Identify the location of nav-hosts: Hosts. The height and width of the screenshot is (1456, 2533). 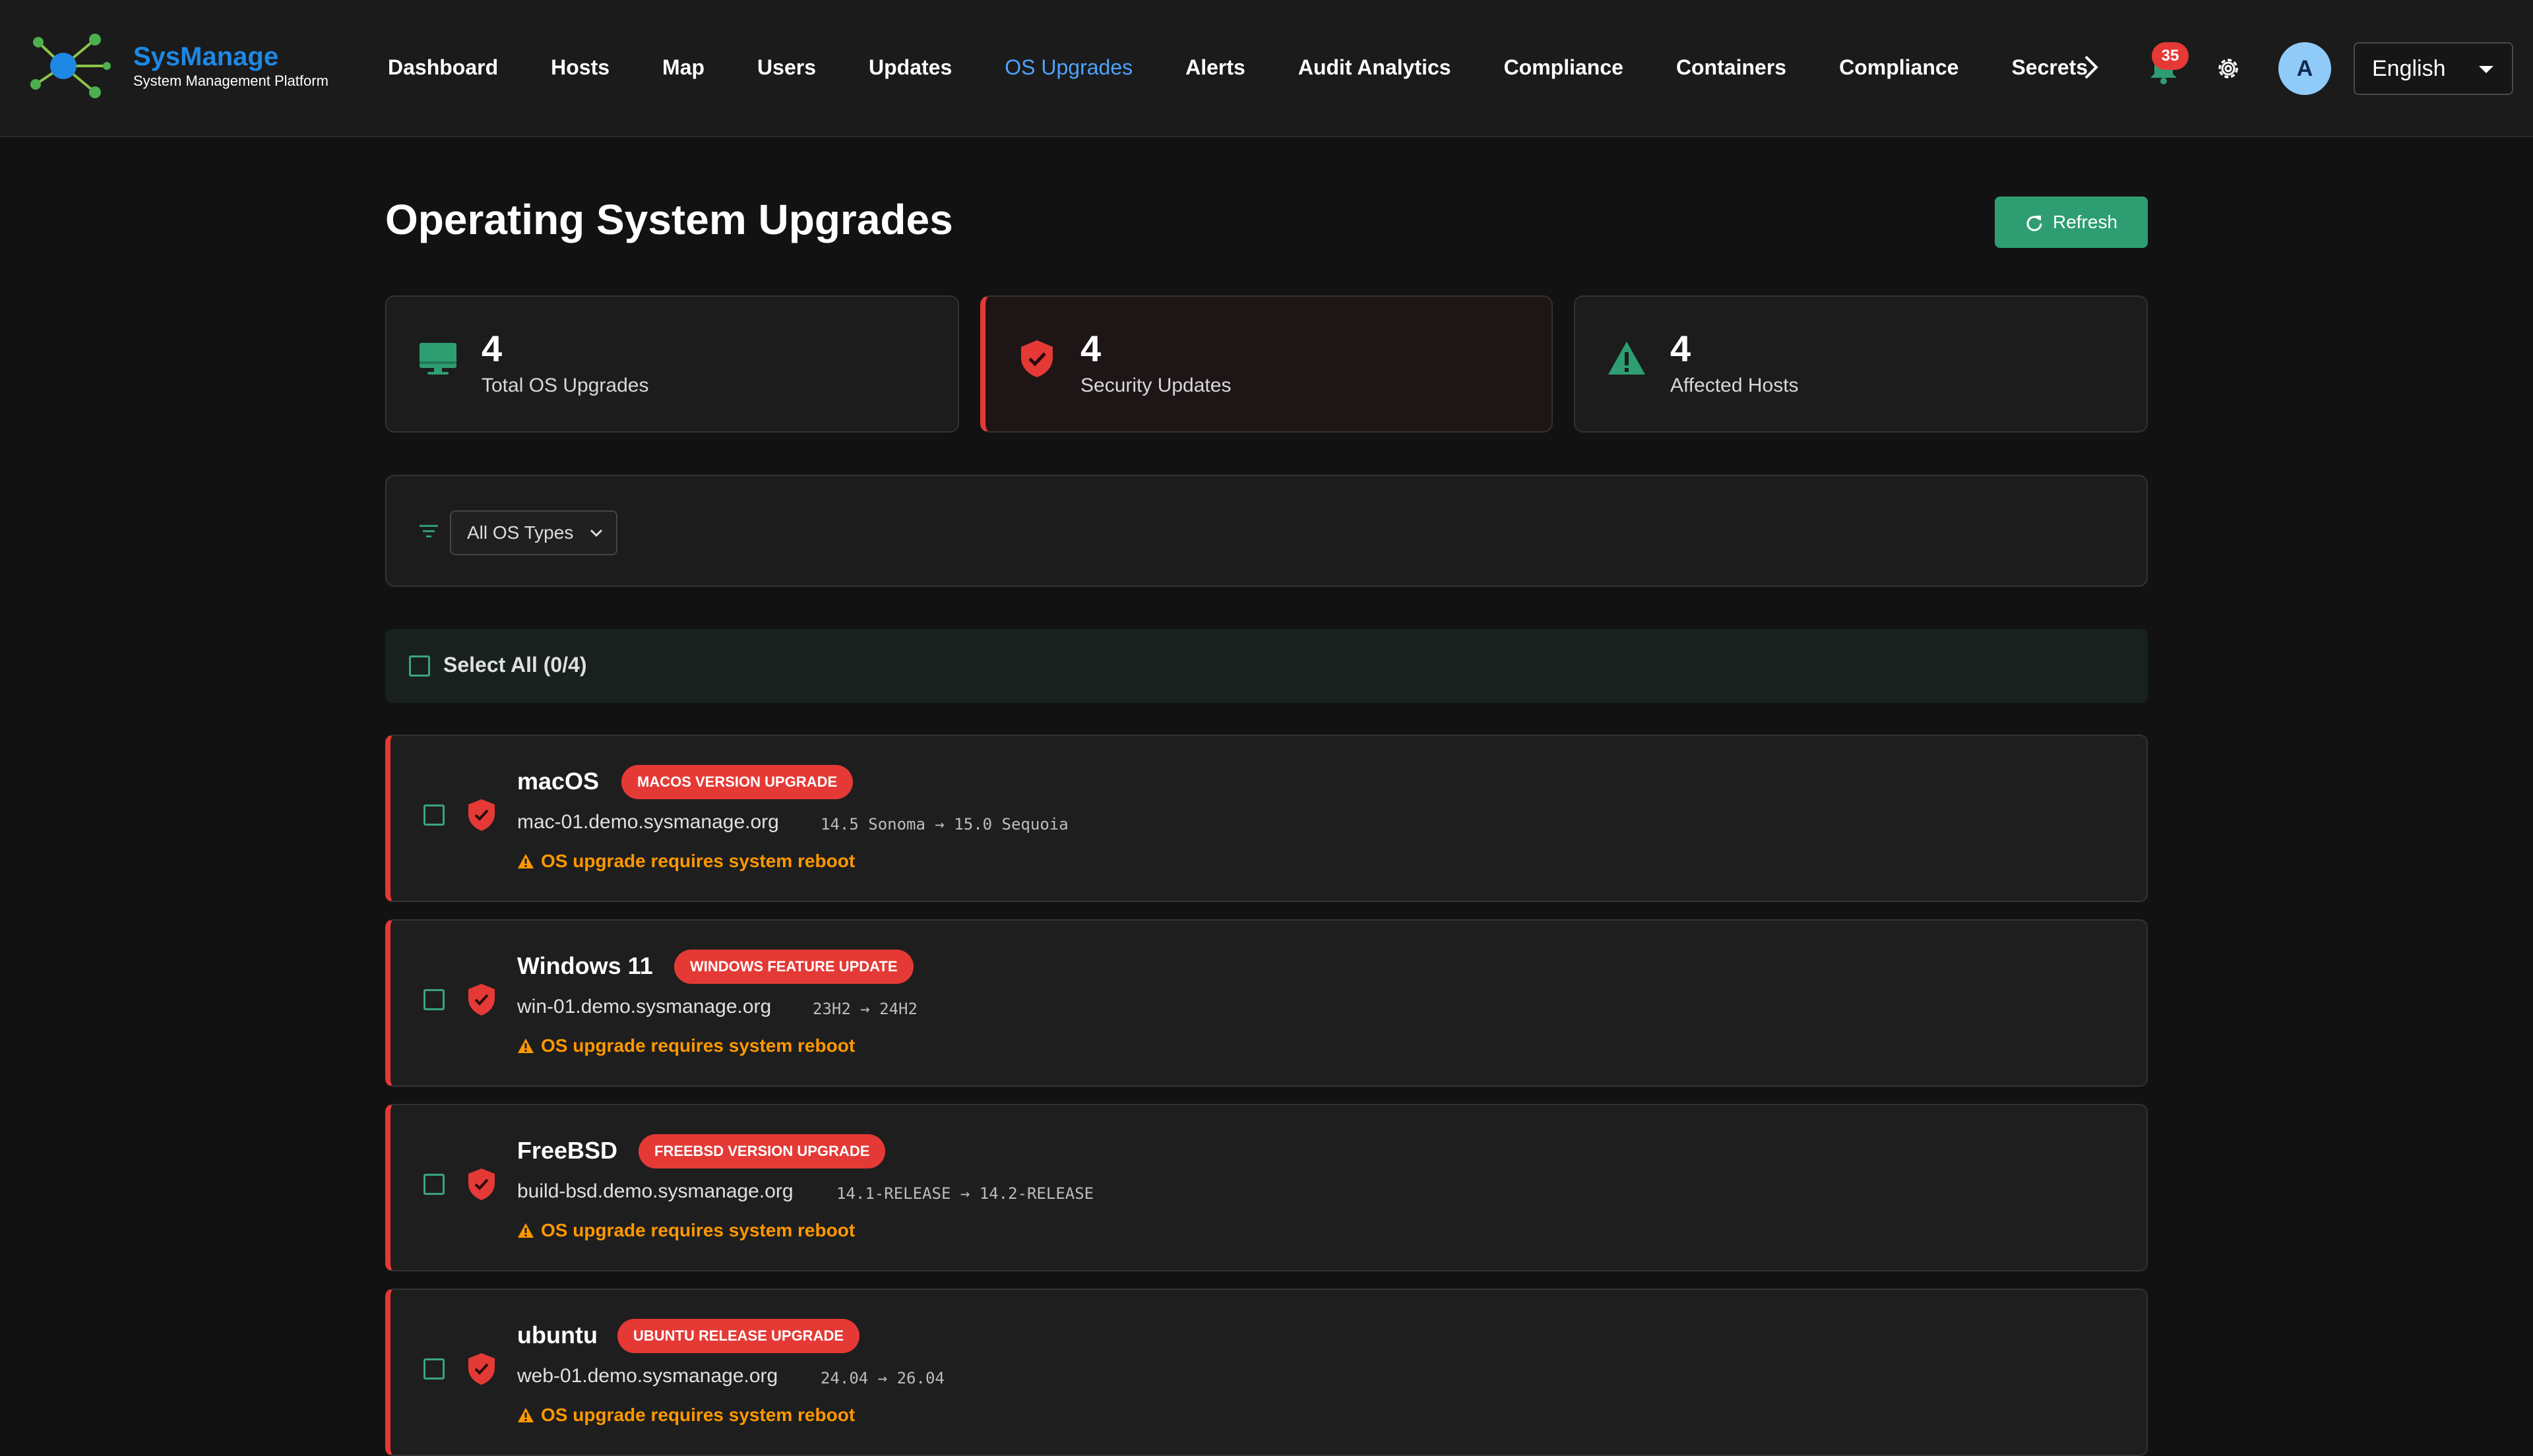
(580, 67).